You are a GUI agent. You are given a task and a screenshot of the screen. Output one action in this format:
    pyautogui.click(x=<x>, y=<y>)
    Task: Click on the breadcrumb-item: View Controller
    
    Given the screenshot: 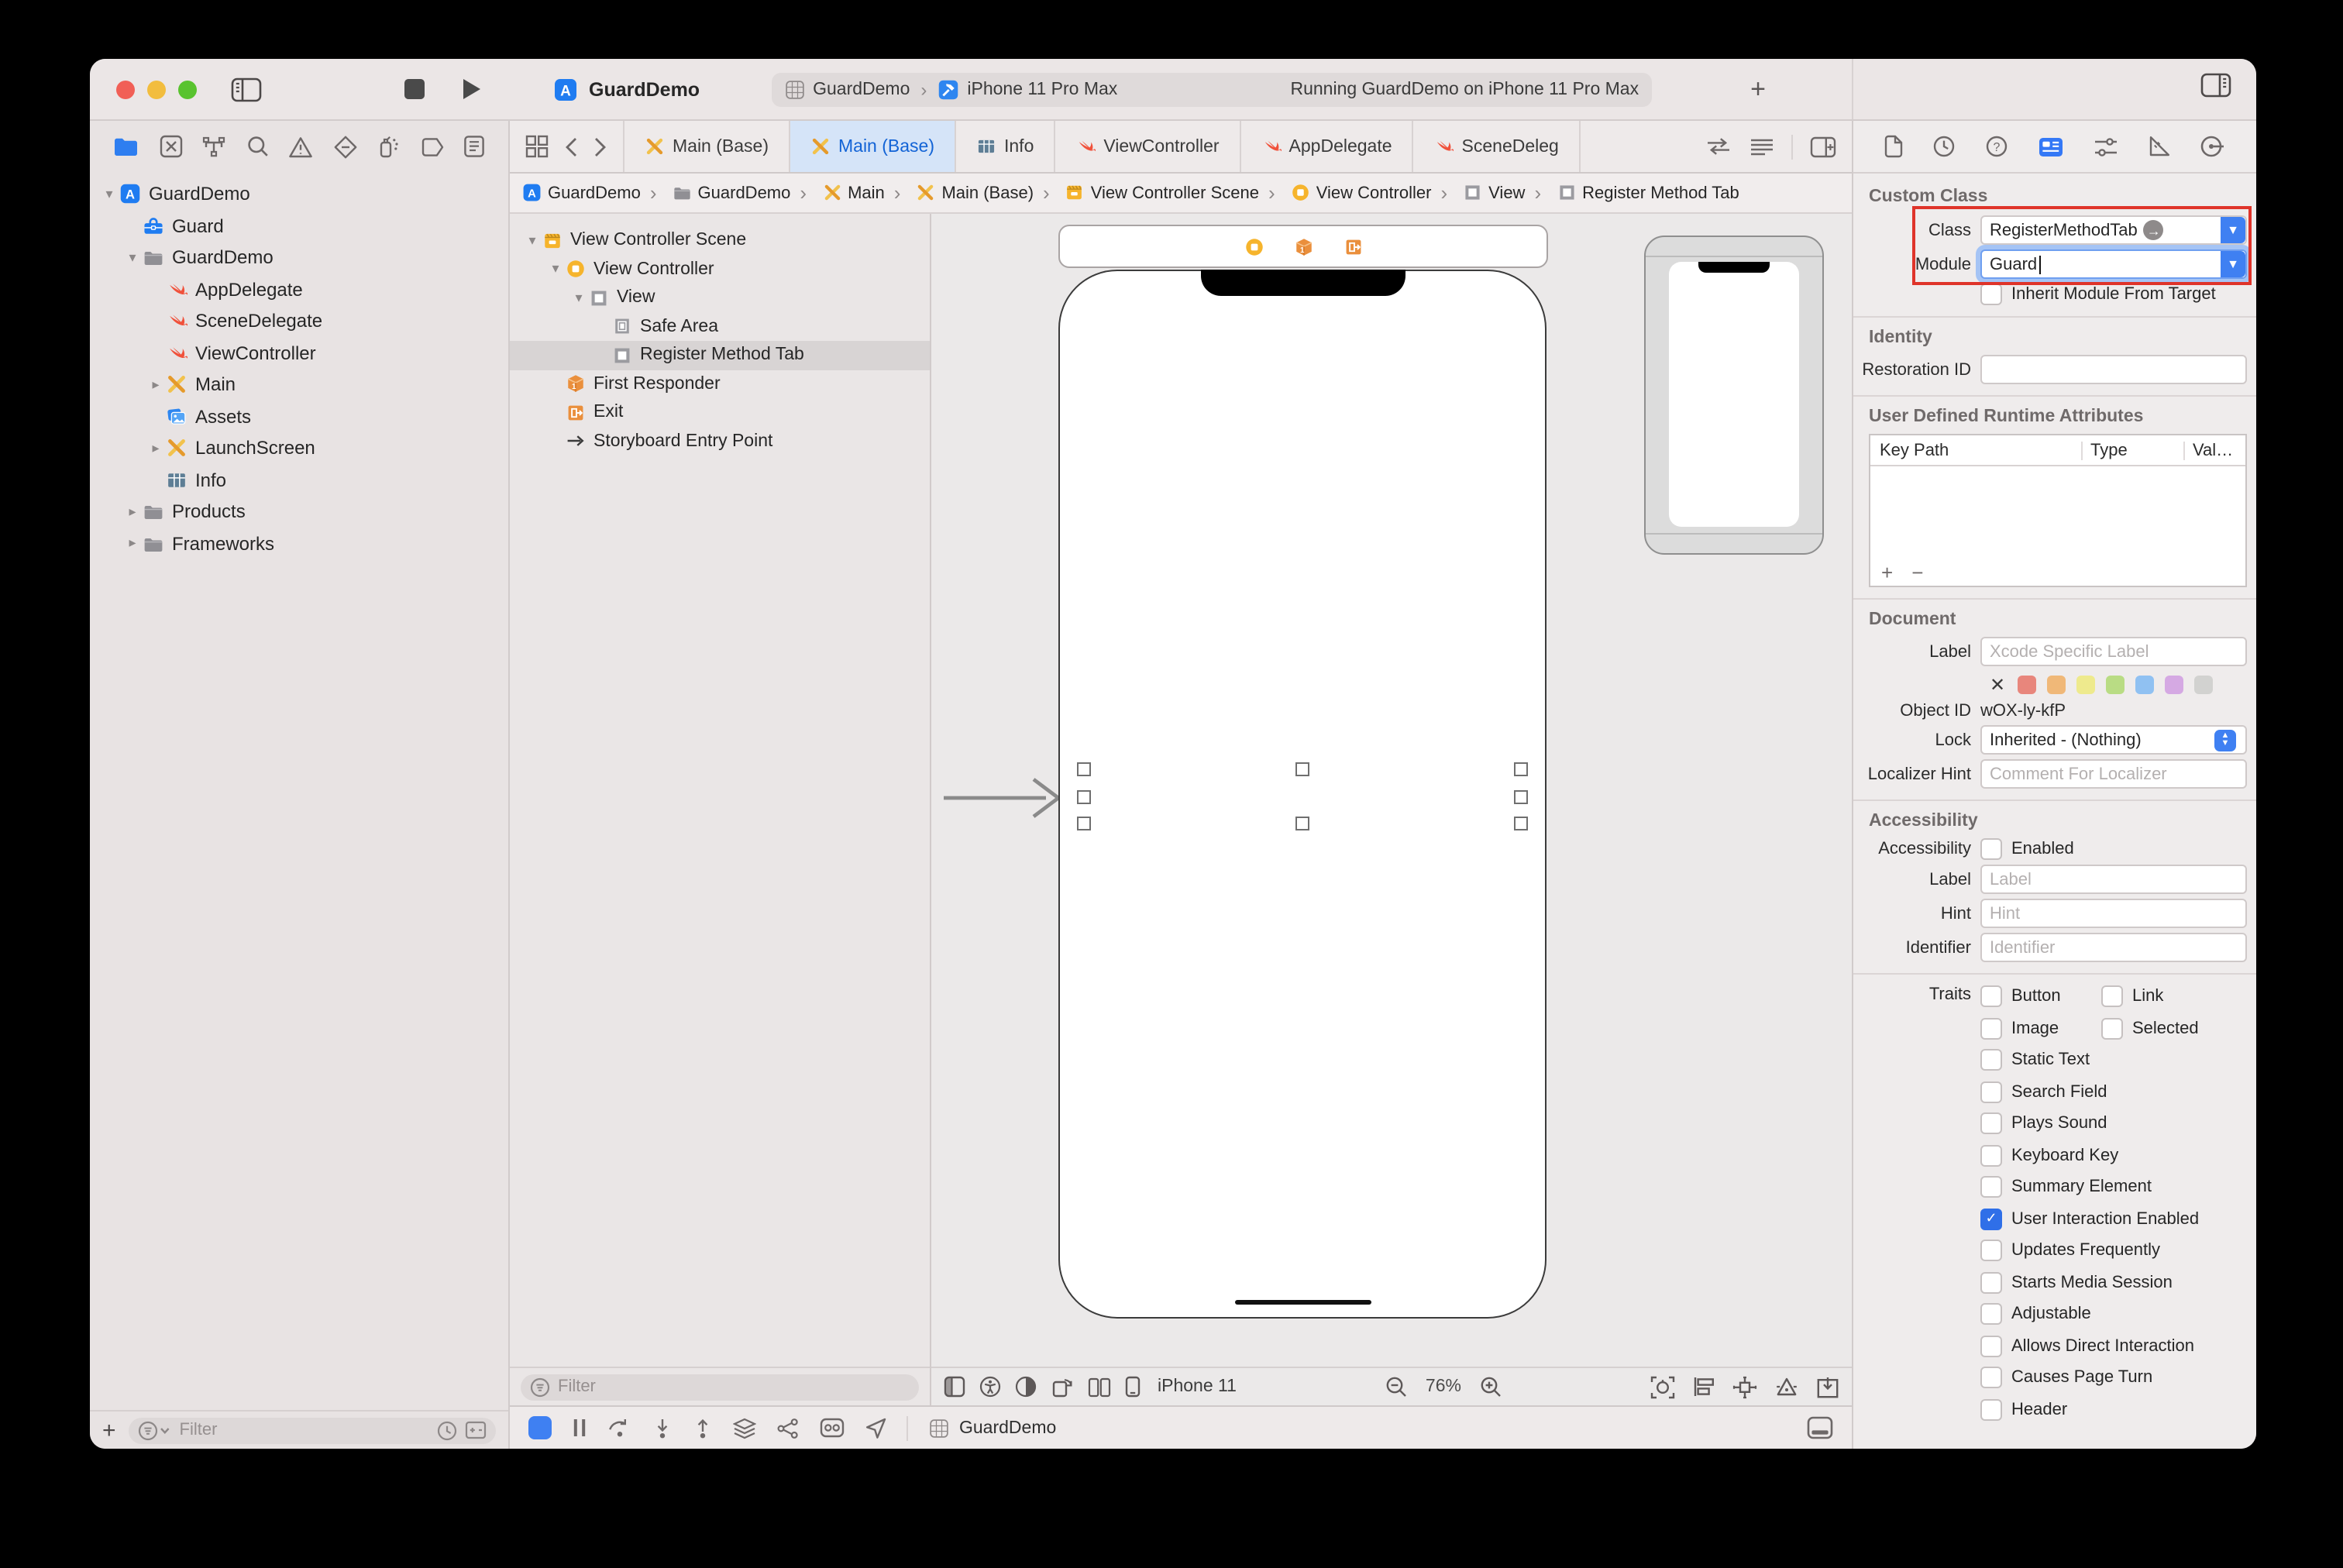 What is the action you would take?
    pyautogui.click(x=1345, y=193)
    